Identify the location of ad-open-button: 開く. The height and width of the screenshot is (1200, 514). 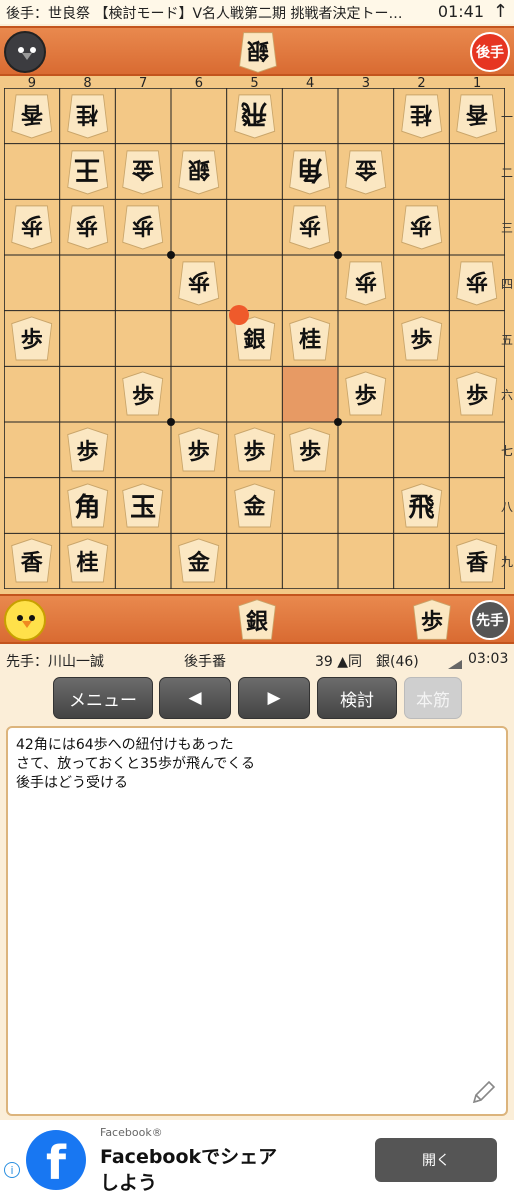
(436, 1160).